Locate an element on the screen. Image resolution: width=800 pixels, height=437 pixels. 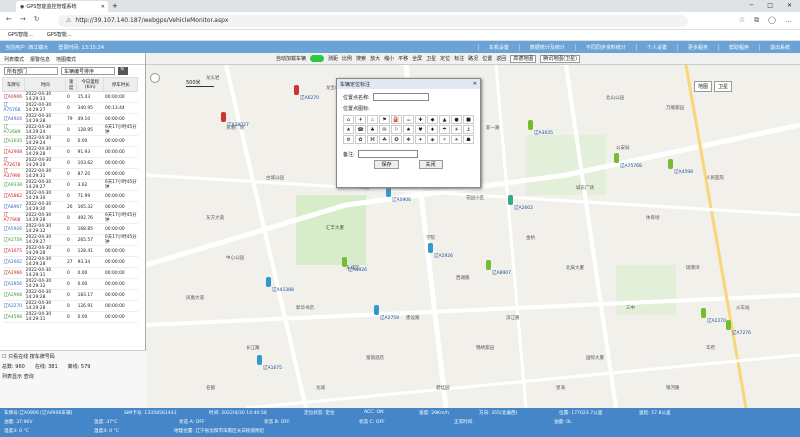
location-icon-option: ♦ is located at coordinates (432, 129).